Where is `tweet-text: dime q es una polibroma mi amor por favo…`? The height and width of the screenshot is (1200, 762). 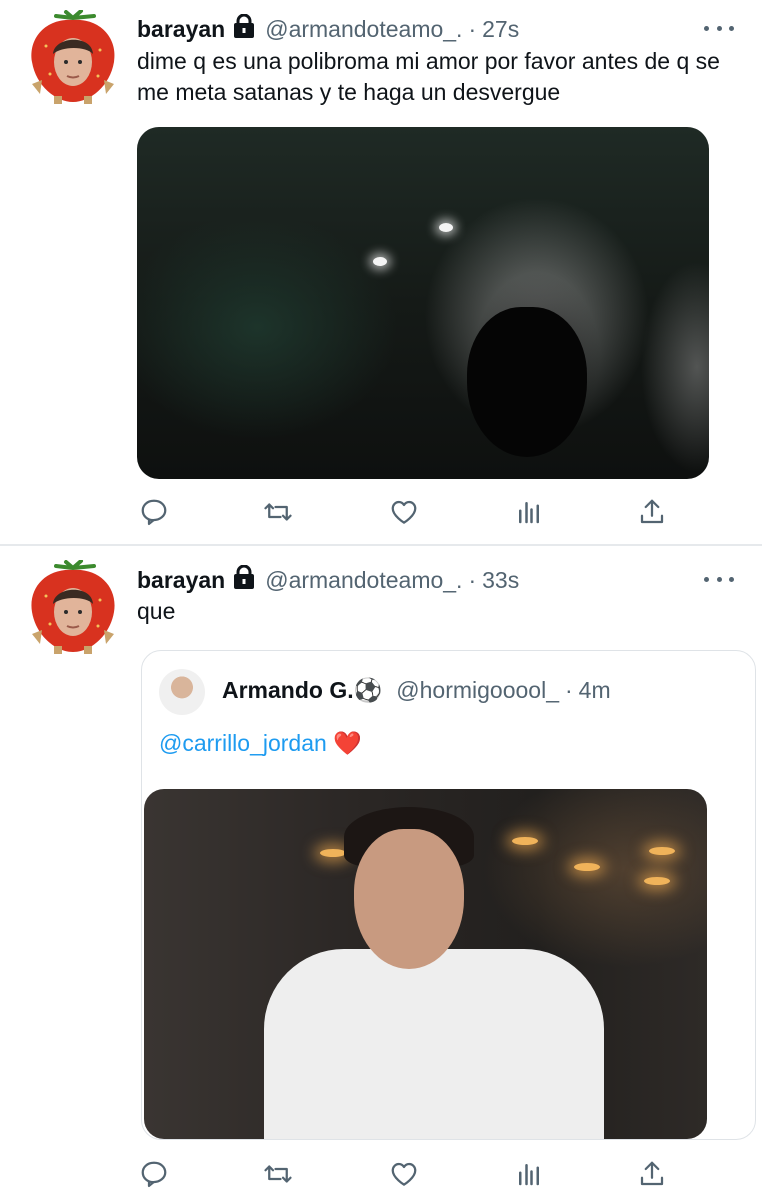
tweet-text: dime q es una polibroma mi amor por favo… is located at coordinates (428, 76).